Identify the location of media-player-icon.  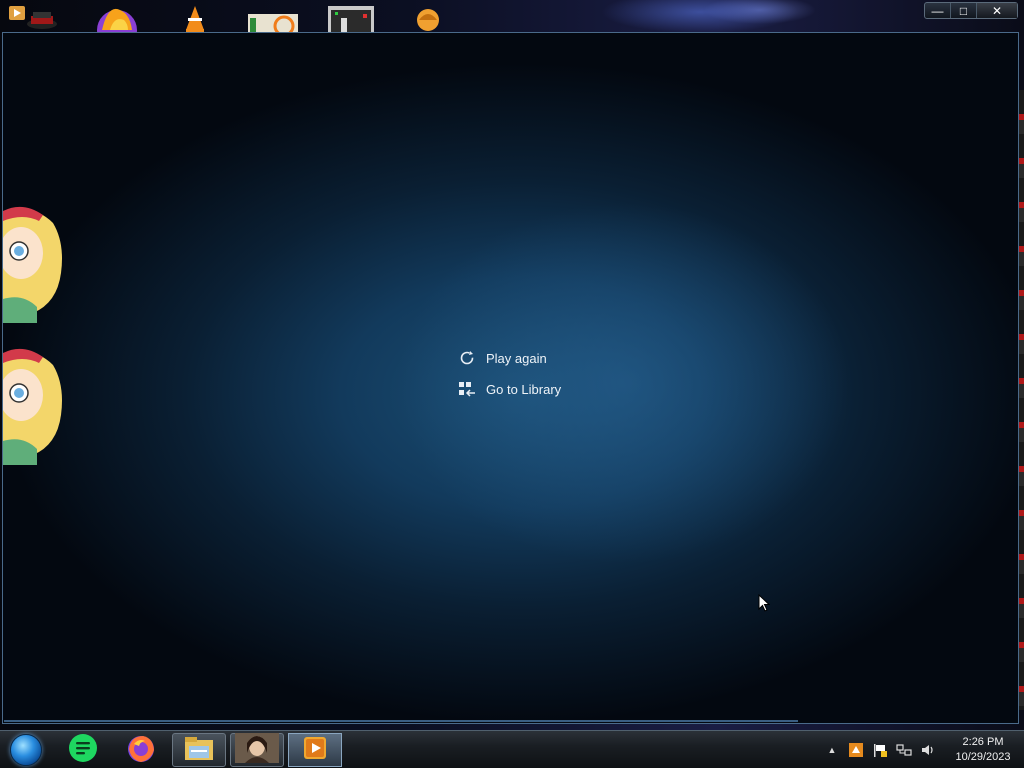
(315, 750).